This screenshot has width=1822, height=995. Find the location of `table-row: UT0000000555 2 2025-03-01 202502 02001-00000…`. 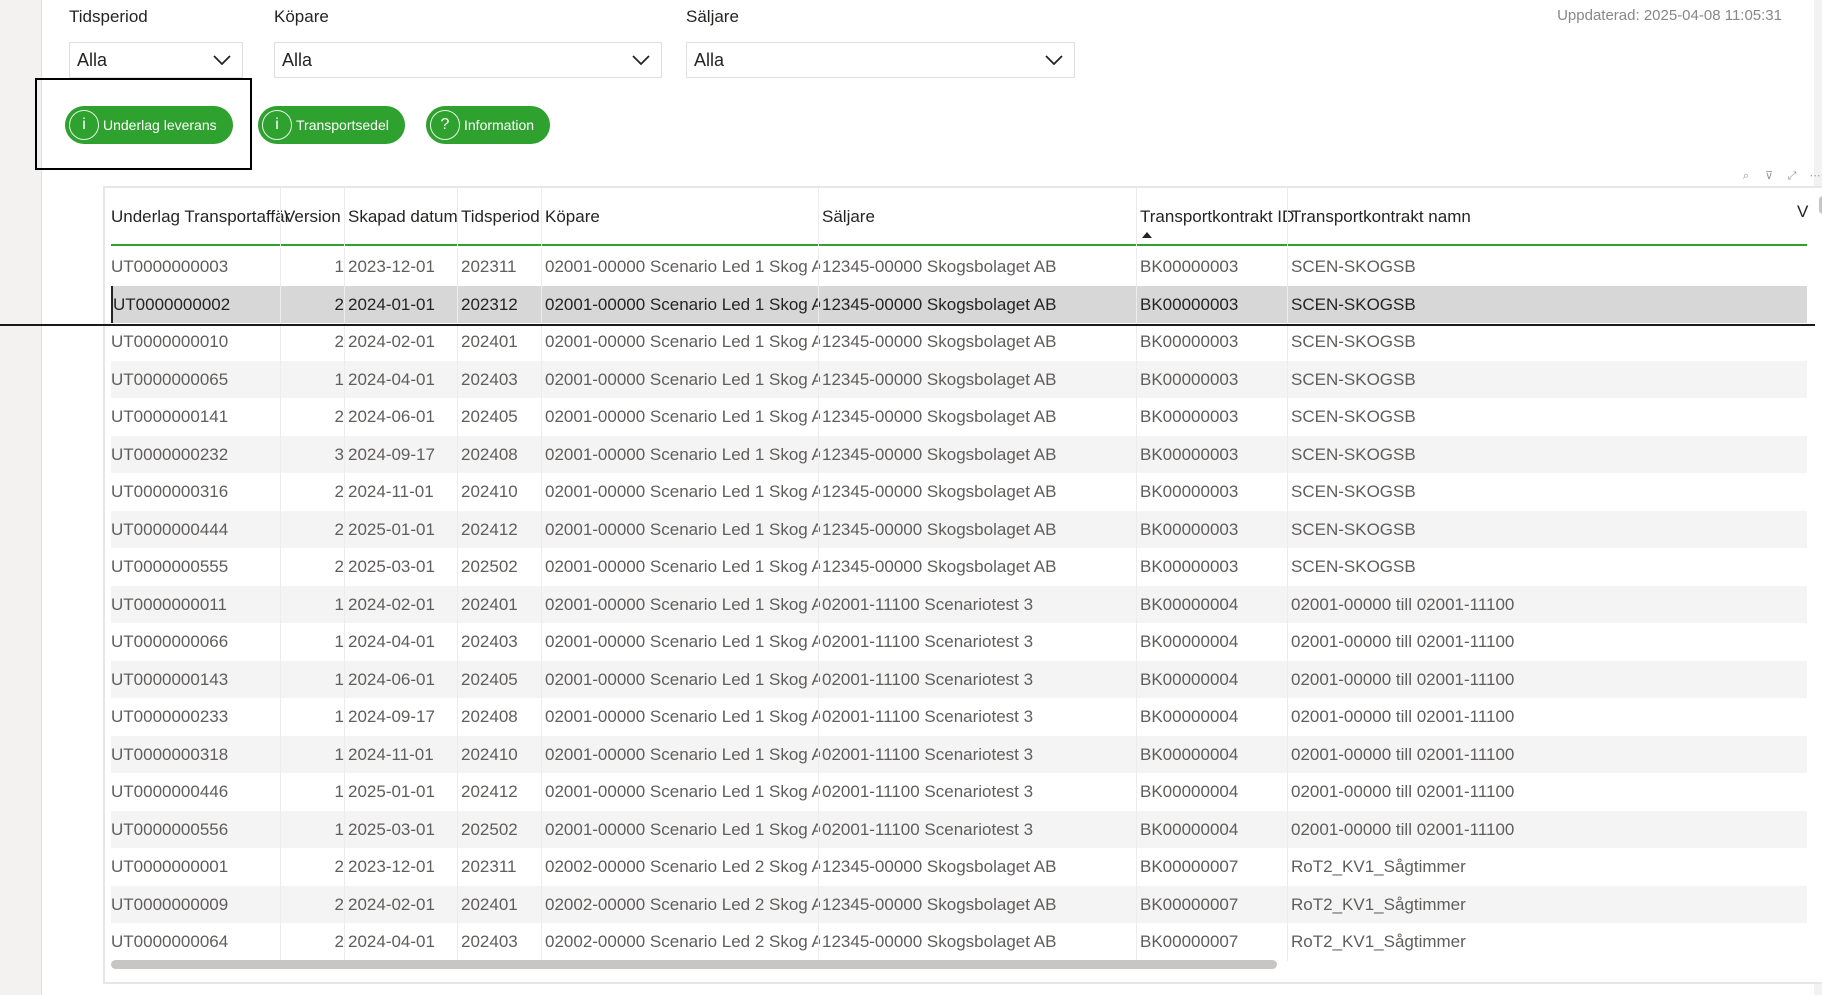

table-row: UT0000000555 2 2025-03-01 202502 02001-00000… is located at coordinates (959, 567).